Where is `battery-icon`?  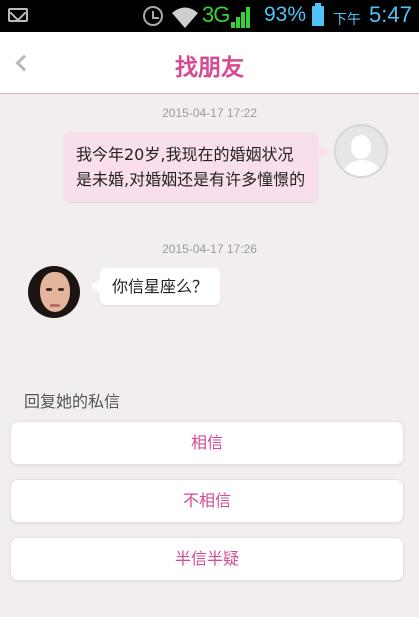 battery-icon is located at coordinates (318, 14).